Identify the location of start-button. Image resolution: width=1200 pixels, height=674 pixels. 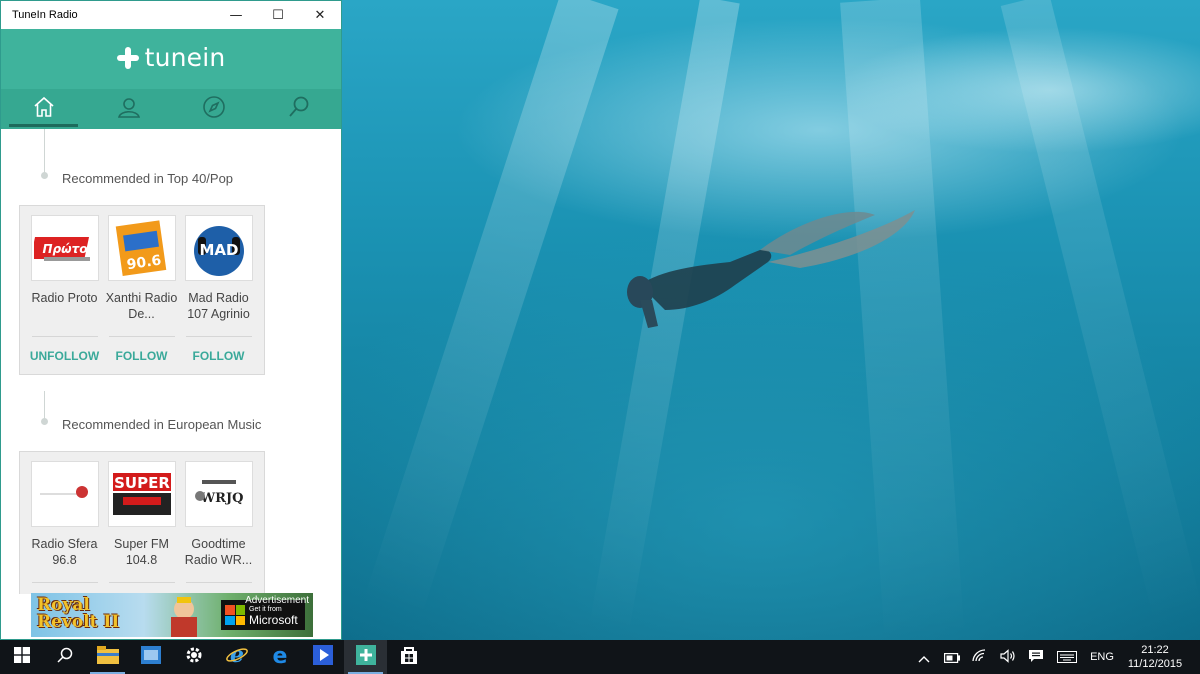
(21, 657).